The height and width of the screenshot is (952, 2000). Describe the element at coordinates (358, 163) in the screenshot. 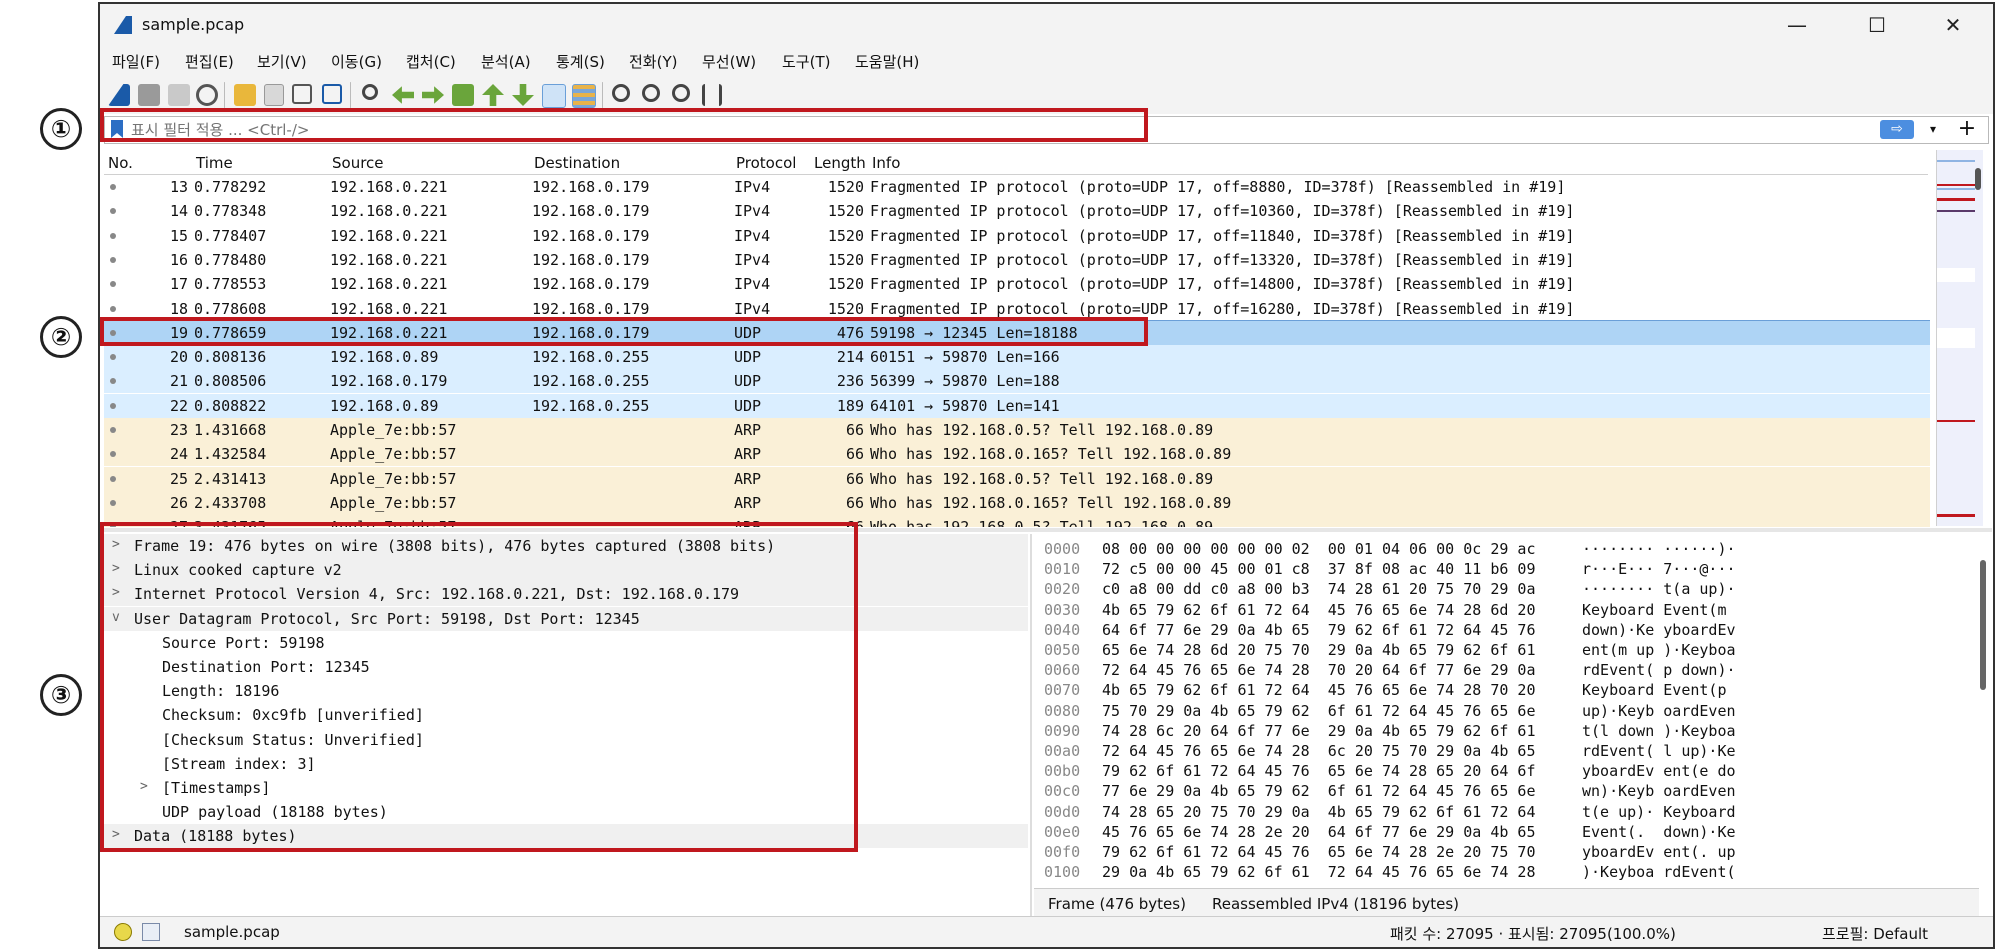

I see `column-source: Source` at that location.